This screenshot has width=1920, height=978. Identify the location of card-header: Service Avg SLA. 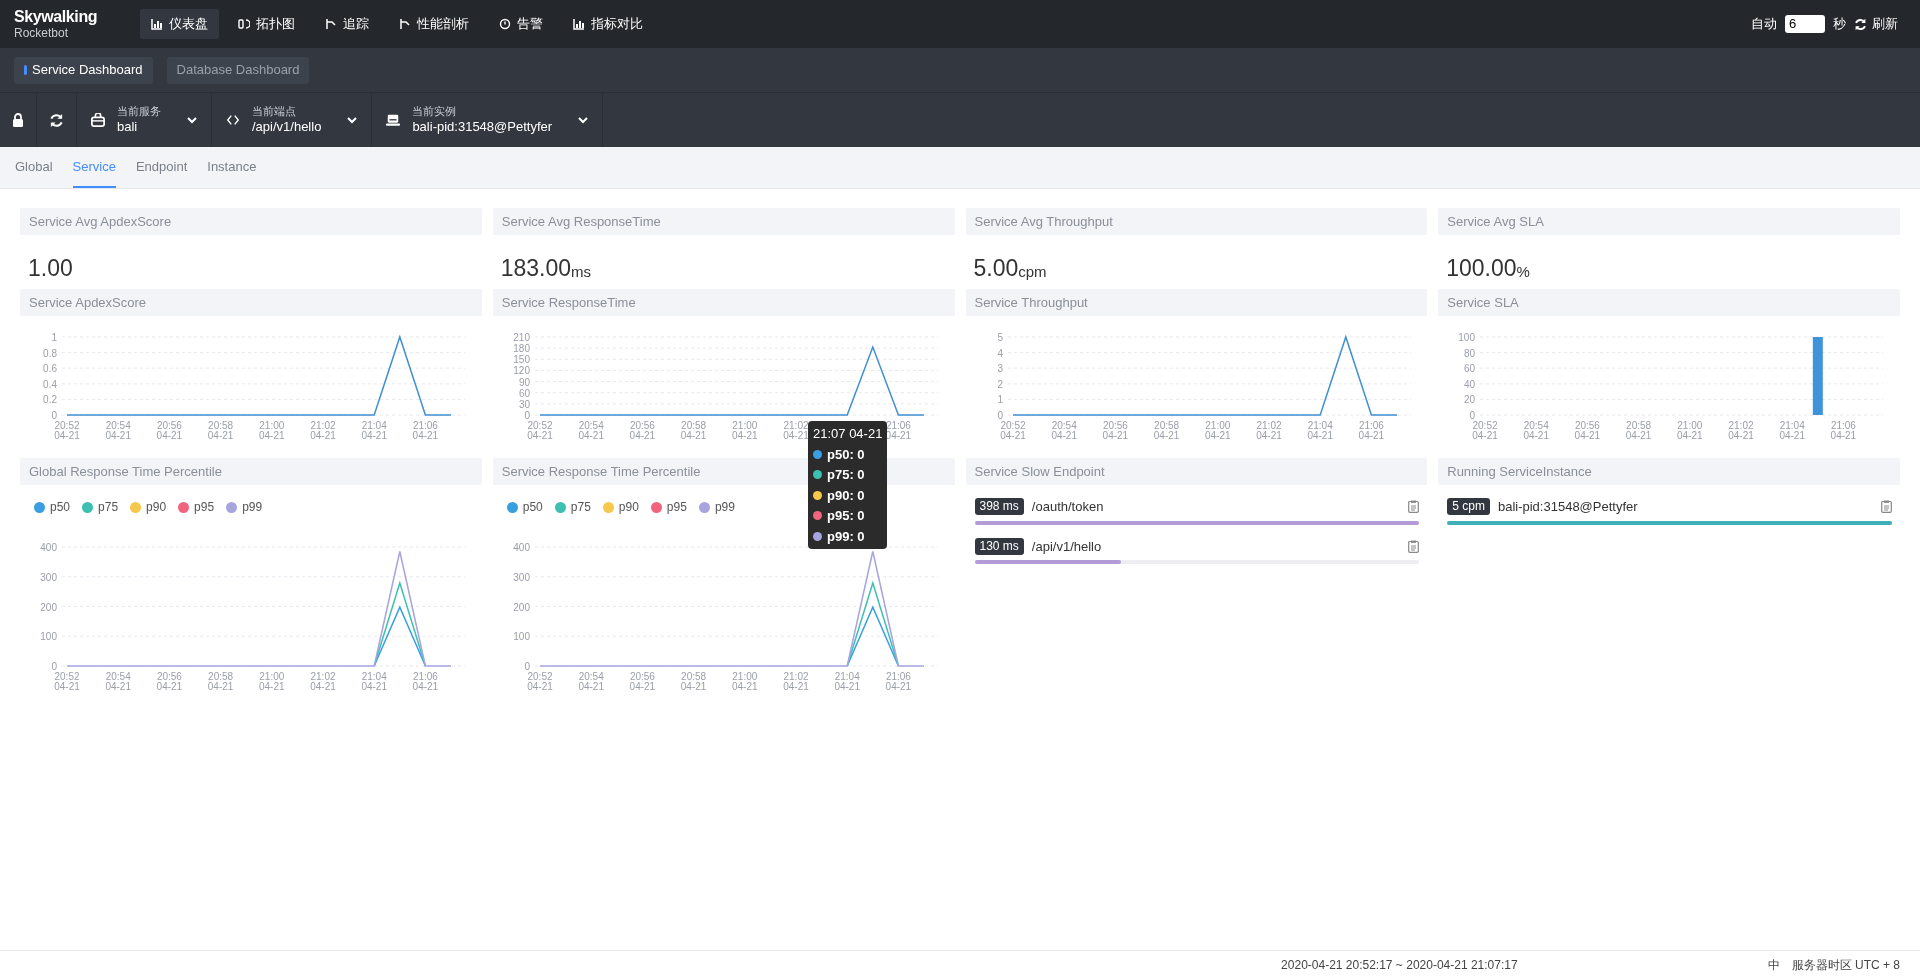
(1669, 221).